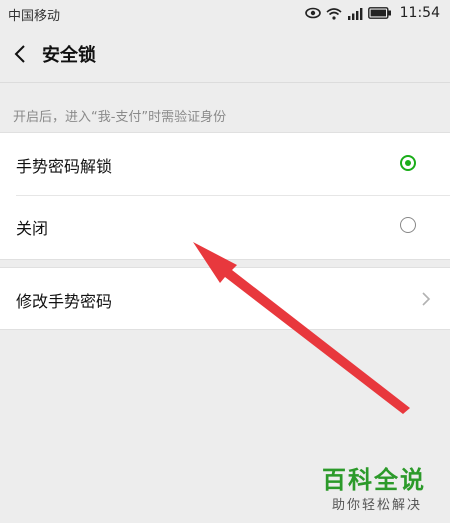  Describe the element at coordinates (377, 505) in the screenshot. I see `watermark-subtitle: 助你轻松解决` at that location.